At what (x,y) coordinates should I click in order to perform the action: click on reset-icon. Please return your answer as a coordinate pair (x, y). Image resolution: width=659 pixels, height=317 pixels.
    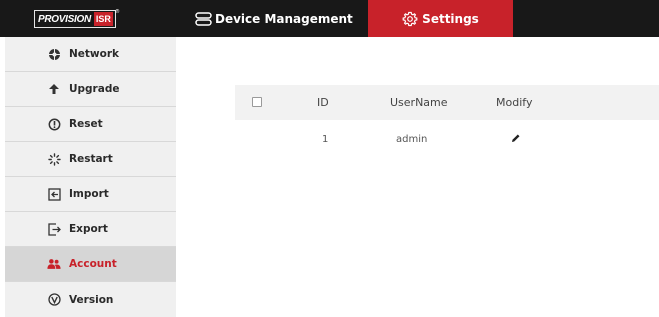
    Looking at the image, I should click on (54, 124).